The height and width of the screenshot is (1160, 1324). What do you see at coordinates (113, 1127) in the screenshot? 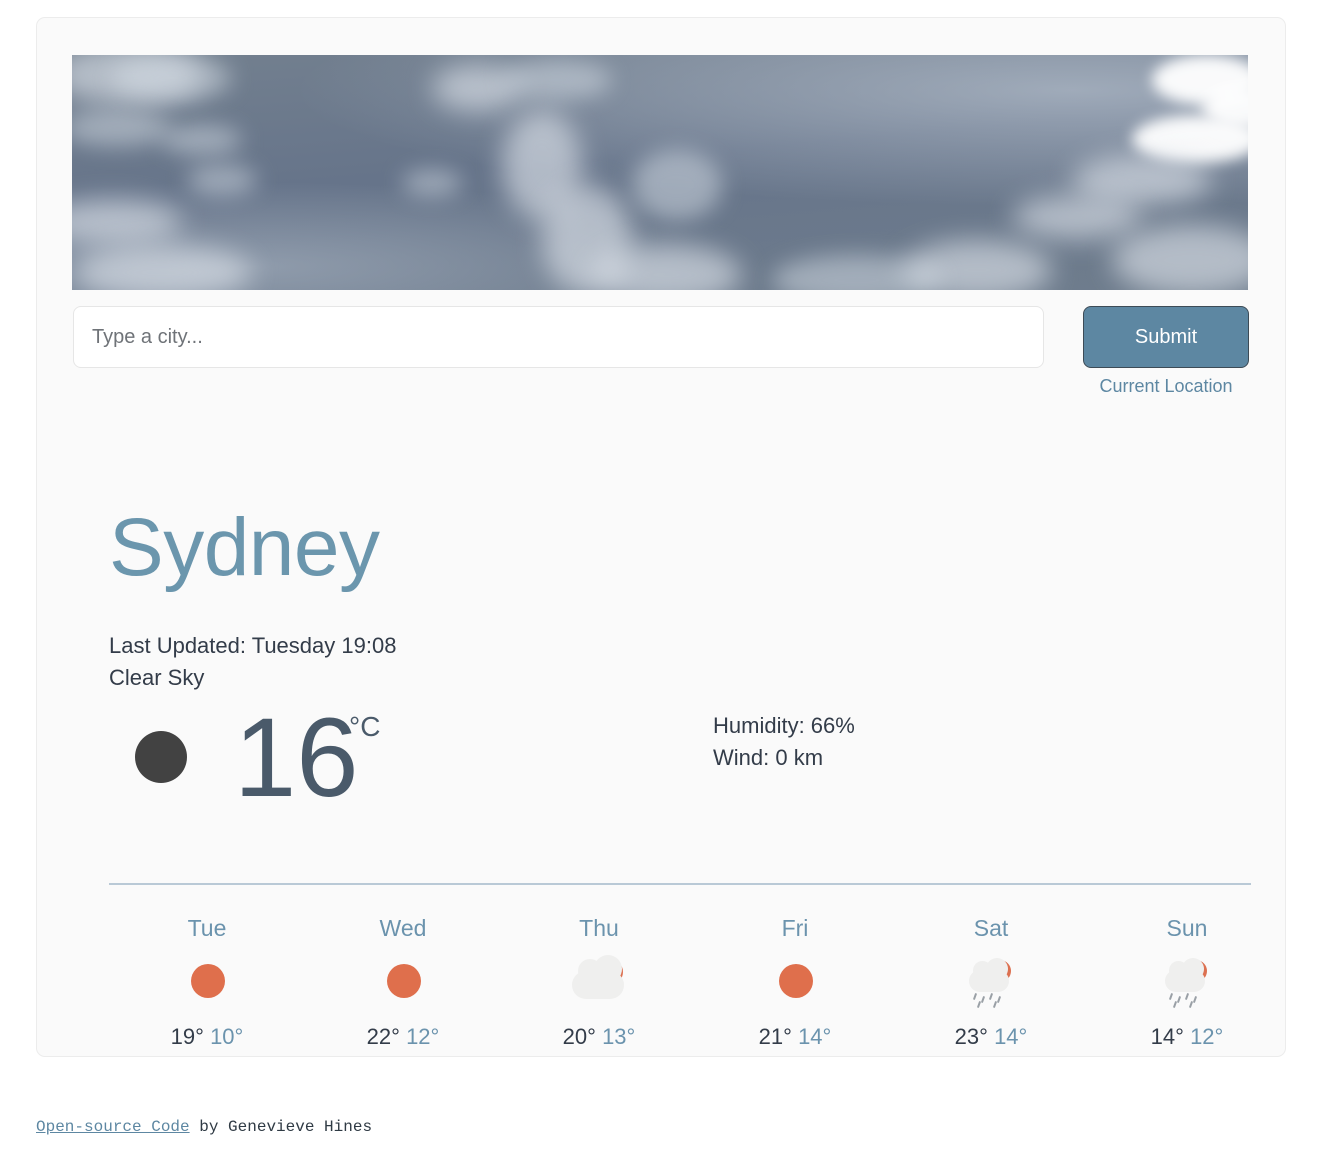
I see `open-source-code-link: Open-source Code` at bounding box center [113, 1127].